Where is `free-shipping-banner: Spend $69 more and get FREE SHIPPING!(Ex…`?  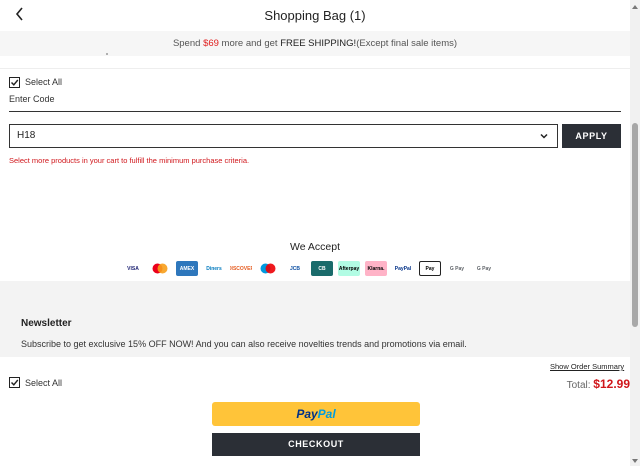
free-shipping-banner: Spend $69 more and get FREE SHIPPING!(Ex… is located at coordinates (315, 43).